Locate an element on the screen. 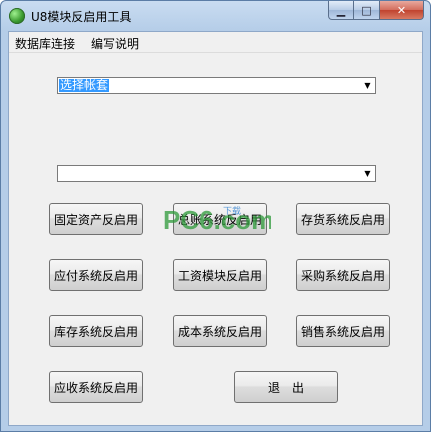 The width and height of the screenshot is (431, 432). exit-button: 退 出 is located at coordinates (286, 387).